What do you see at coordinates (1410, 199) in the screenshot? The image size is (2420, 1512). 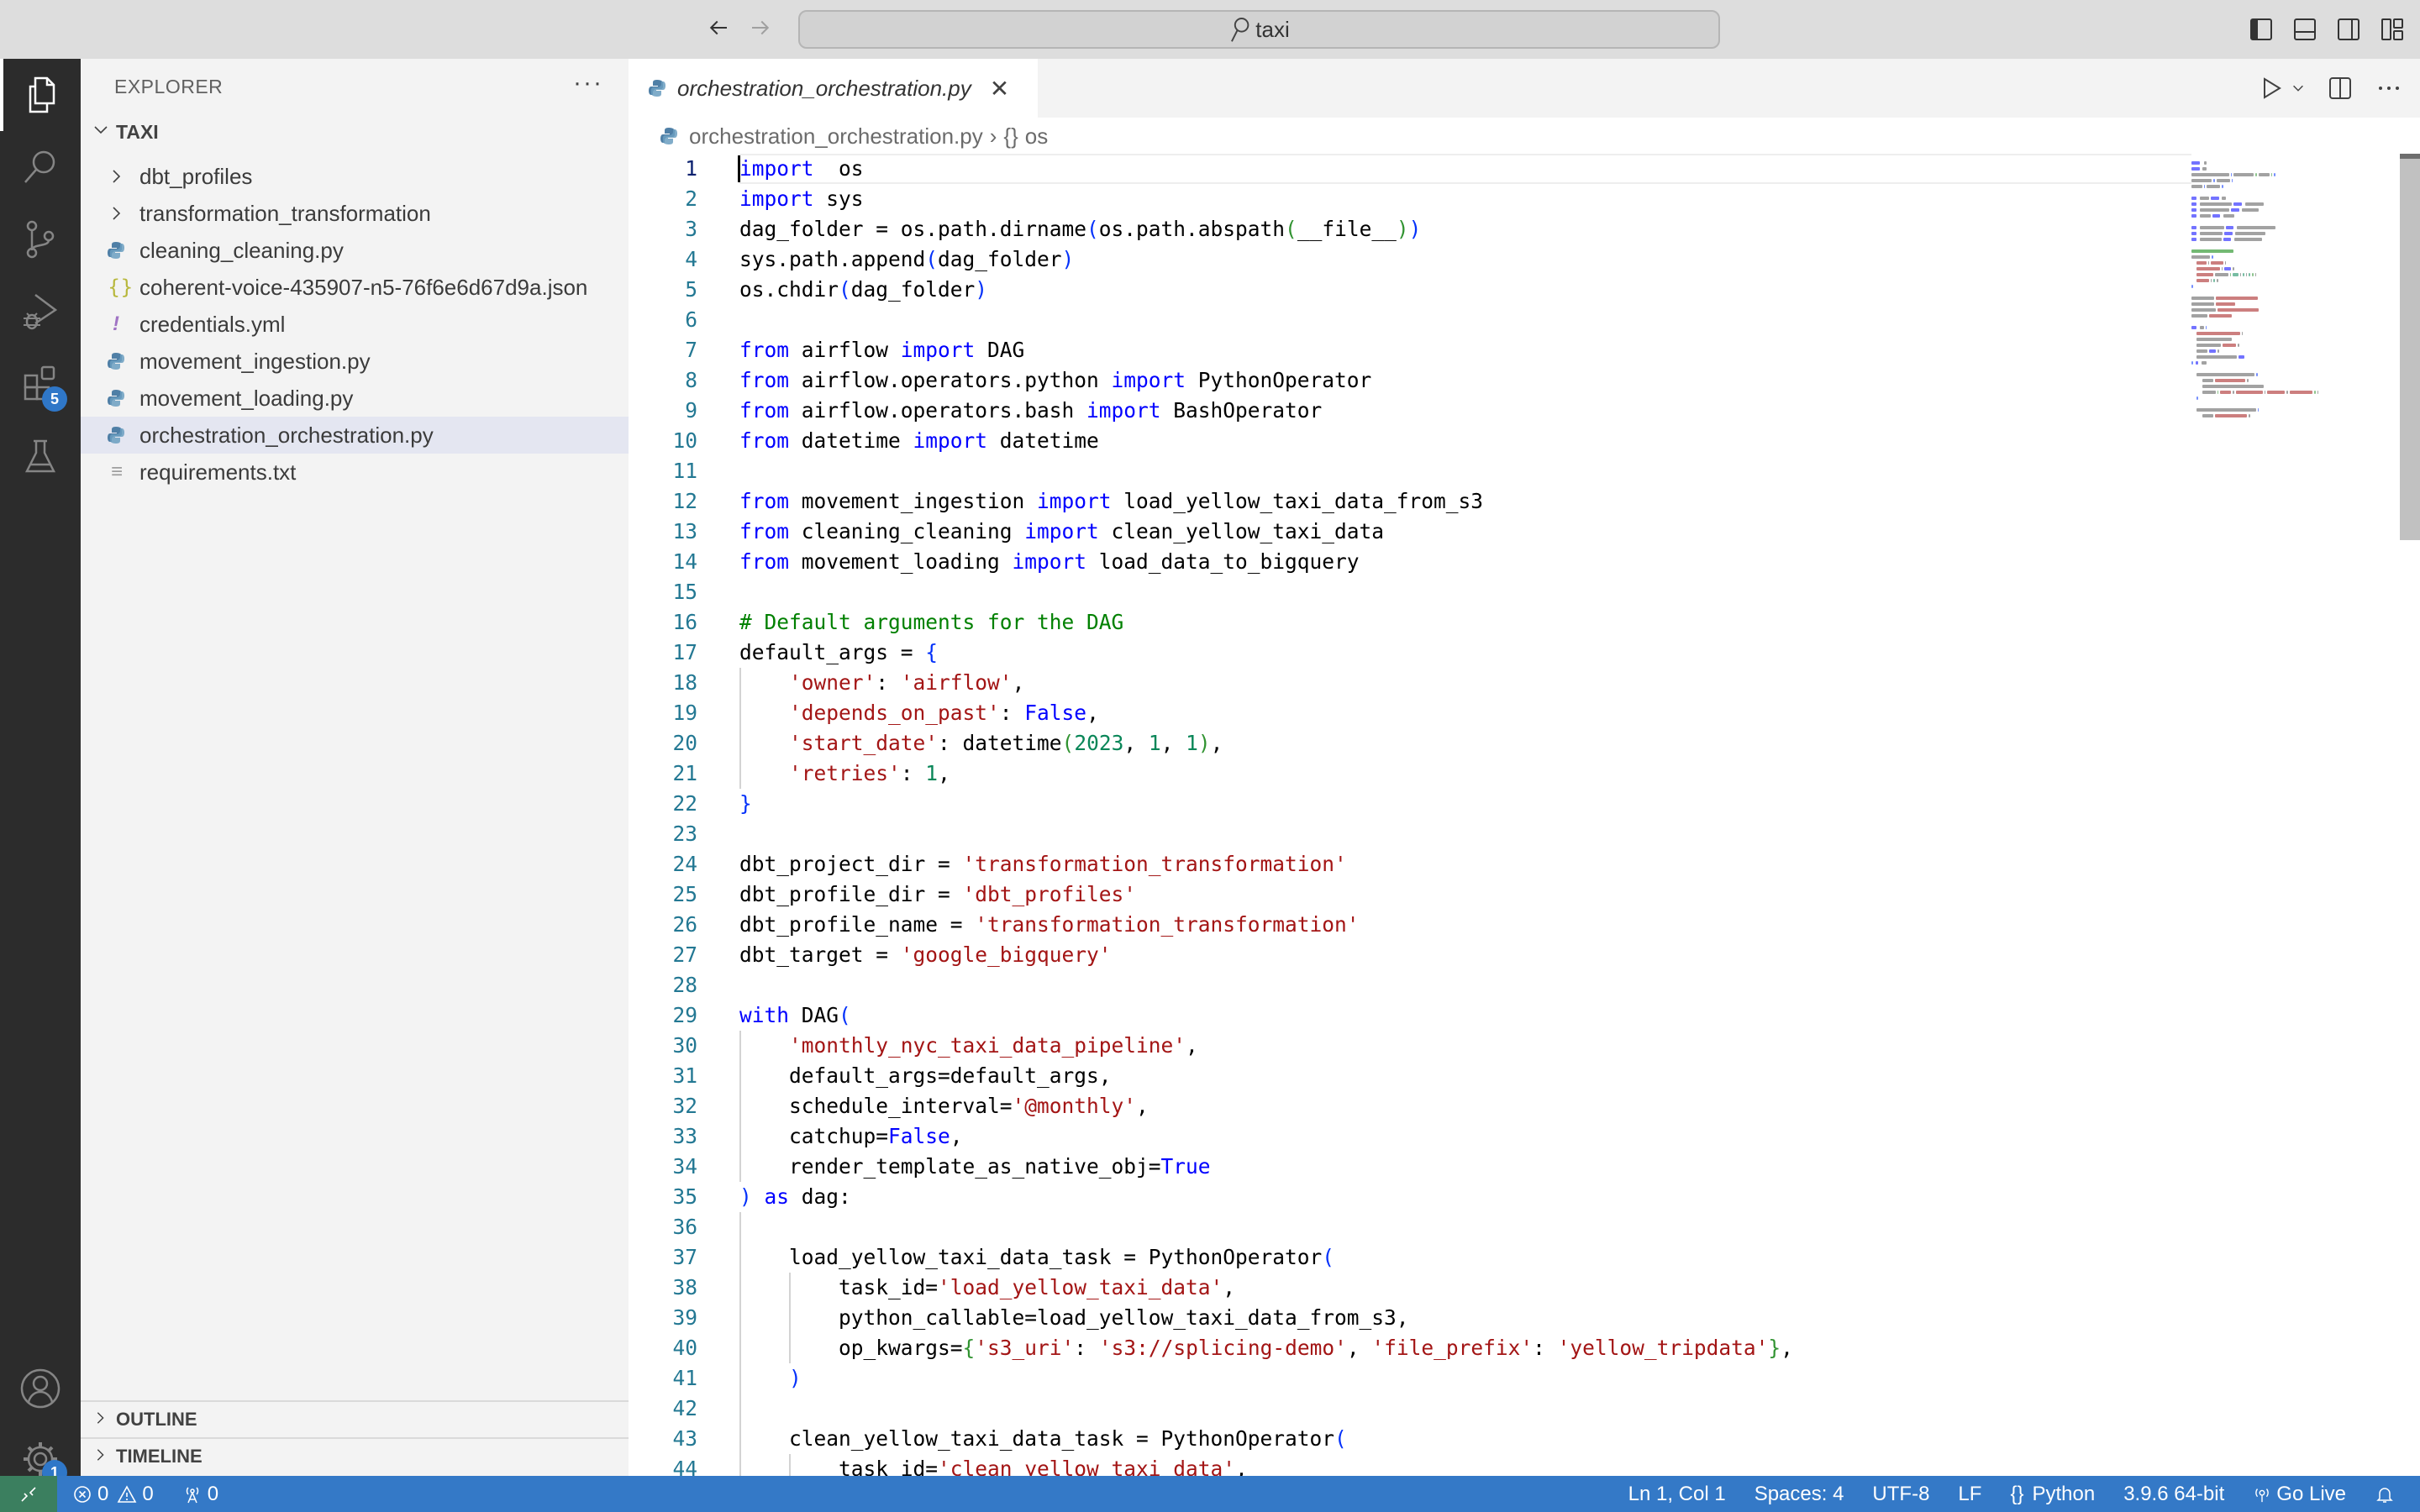 I see `code-line: 2 import sys` at bounding box center [1410, 199].